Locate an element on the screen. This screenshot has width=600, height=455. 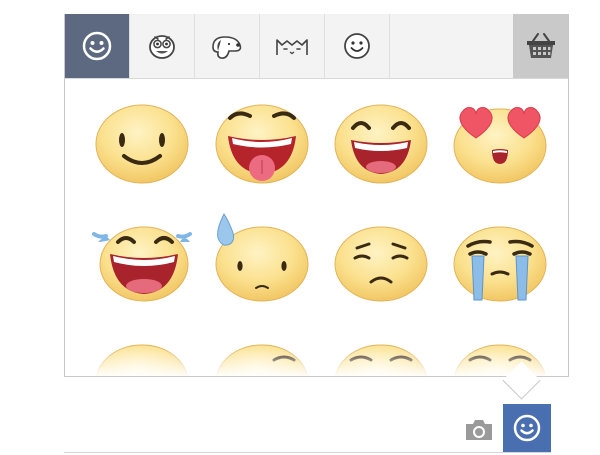
tab-goofy-face is located at coordinates (162, 46).